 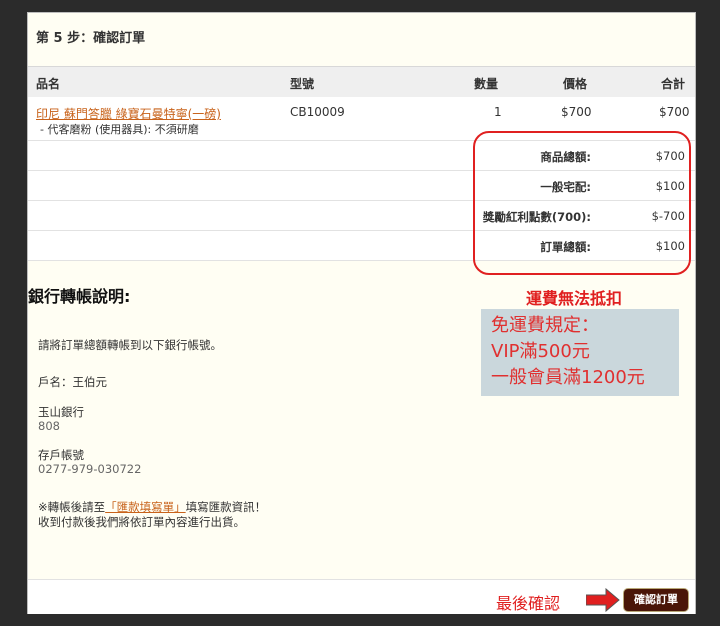 I want to click on free-rule-vip: VIP滿500元, so click(x=540, y=351).